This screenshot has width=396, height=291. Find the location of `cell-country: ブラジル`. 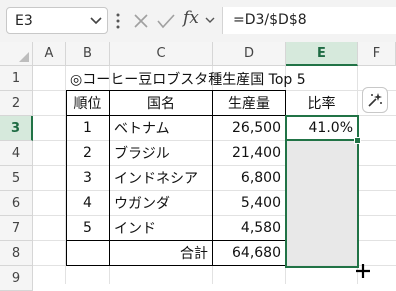

cell-country: ブラジル is located at coordinates (161, 153).